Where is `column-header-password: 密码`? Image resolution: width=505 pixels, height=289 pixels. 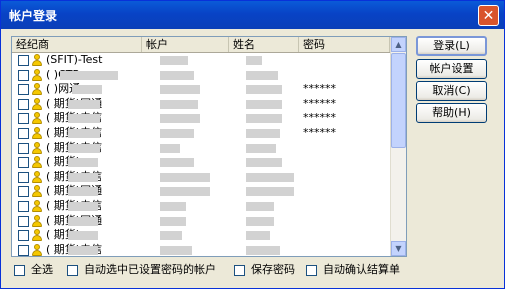
column-header-password: 密码 is located at coordinates (344, 44).